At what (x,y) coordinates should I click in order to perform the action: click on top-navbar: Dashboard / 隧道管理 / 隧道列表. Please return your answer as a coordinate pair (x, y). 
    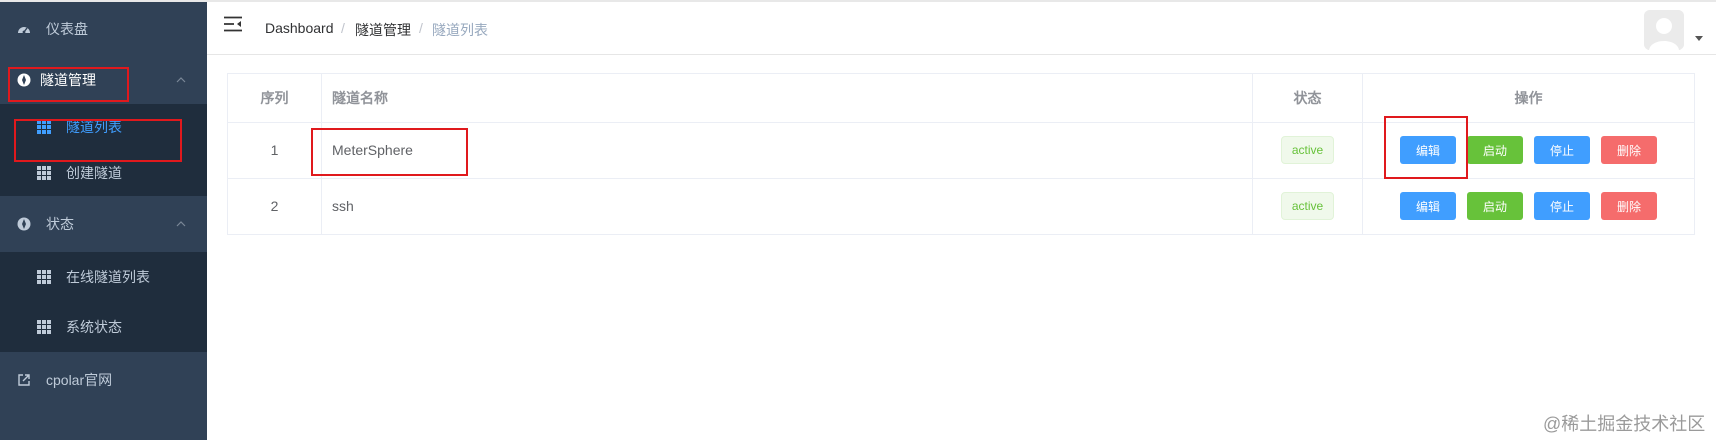
    Looking at the image, I should click on (961, 28).